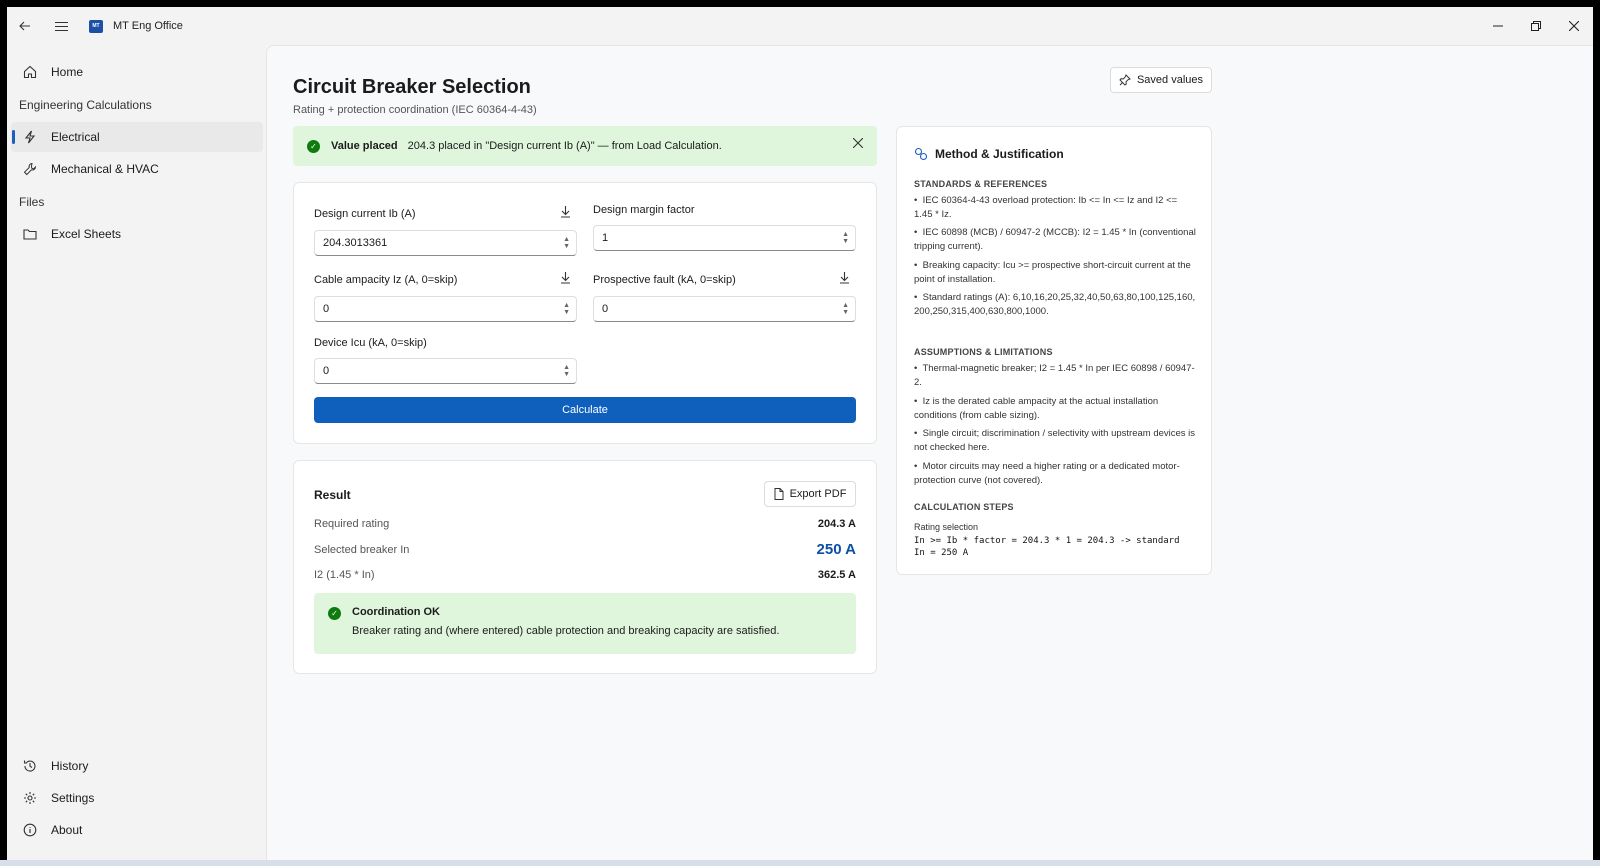 Image resolution: width=1600 pixels, height=866 pixels. I want to click on sidebar-item-home: Home, so click(137, 72).